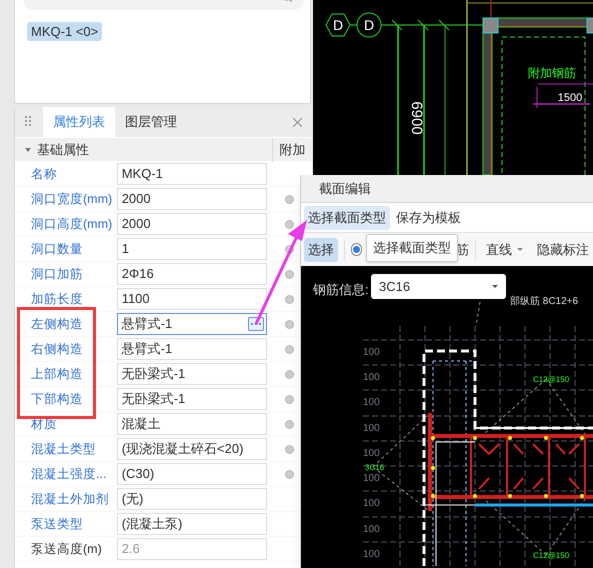 This screenshot has width=593, height=568. Describe the element at coordinates (192, 499) in the screenshot. I see `property-value-field: (无)` at that location.